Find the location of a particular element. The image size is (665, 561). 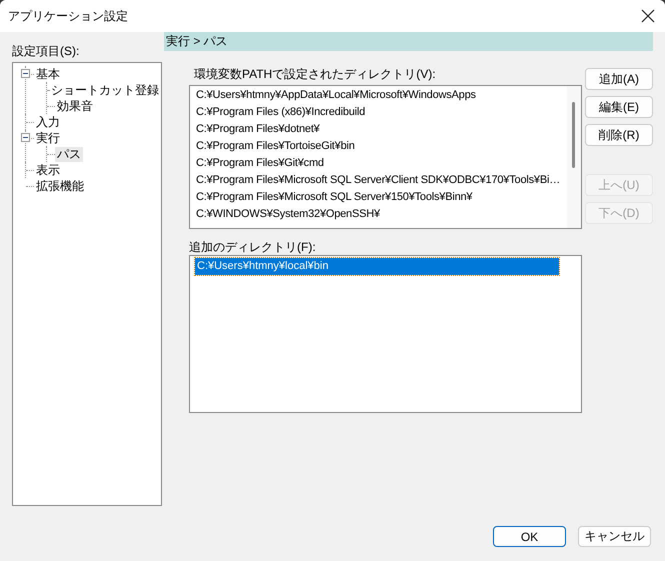

list-item: C:¥Users¥htmny¥AppData¥Local¥Microsoft¥WindowsApps is located at coordinates (381, 95).